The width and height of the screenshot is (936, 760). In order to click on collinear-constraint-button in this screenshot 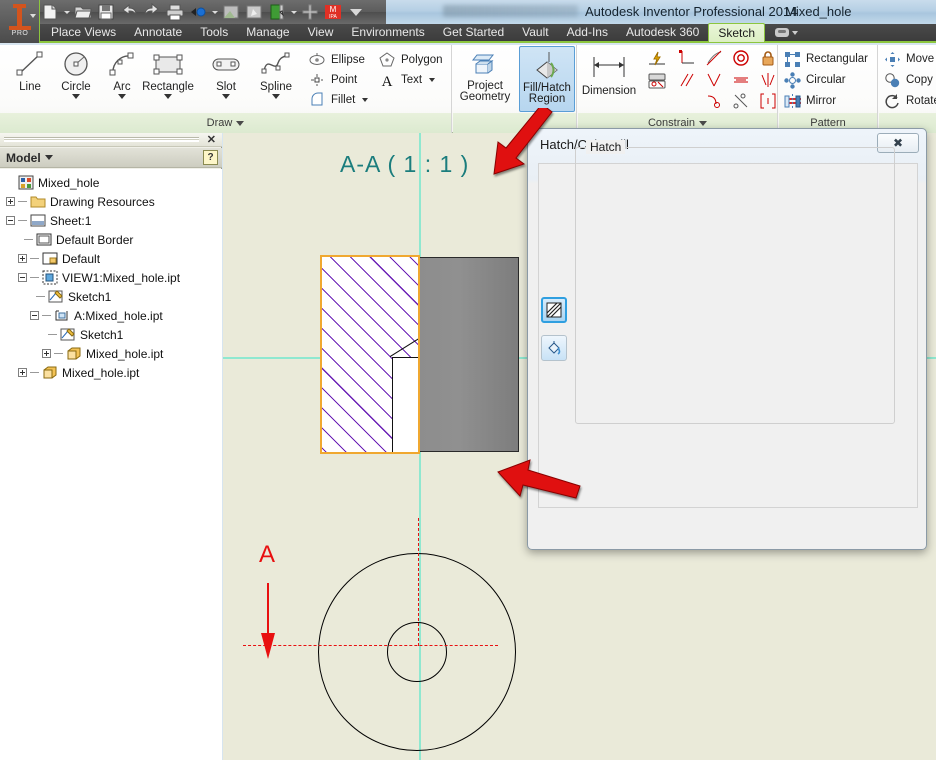, I will do `click(741, 79)`.